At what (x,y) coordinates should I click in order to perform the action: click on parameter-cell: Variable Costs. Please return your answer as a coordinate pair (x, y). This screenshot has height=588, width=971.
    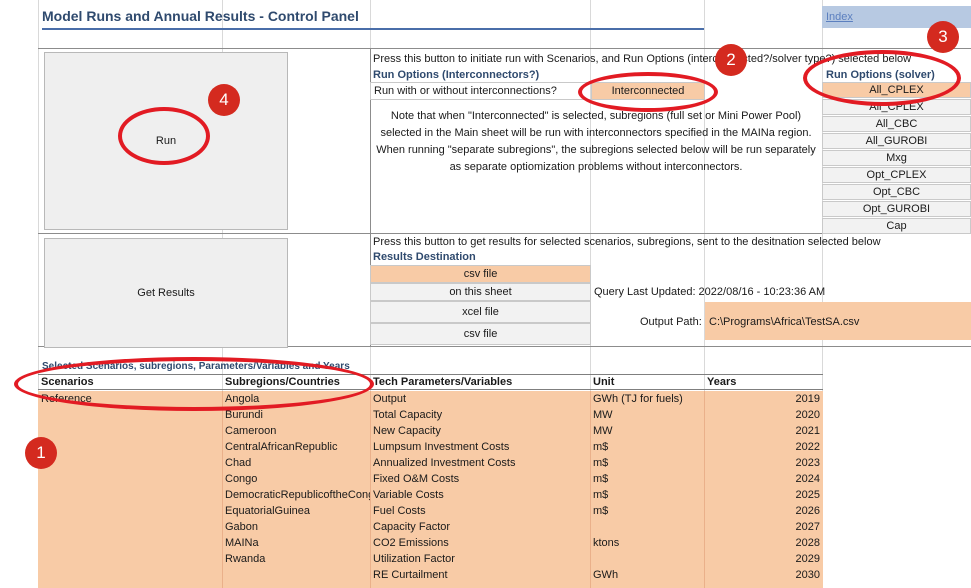
    Looking at the image, I should click on (408, 495).